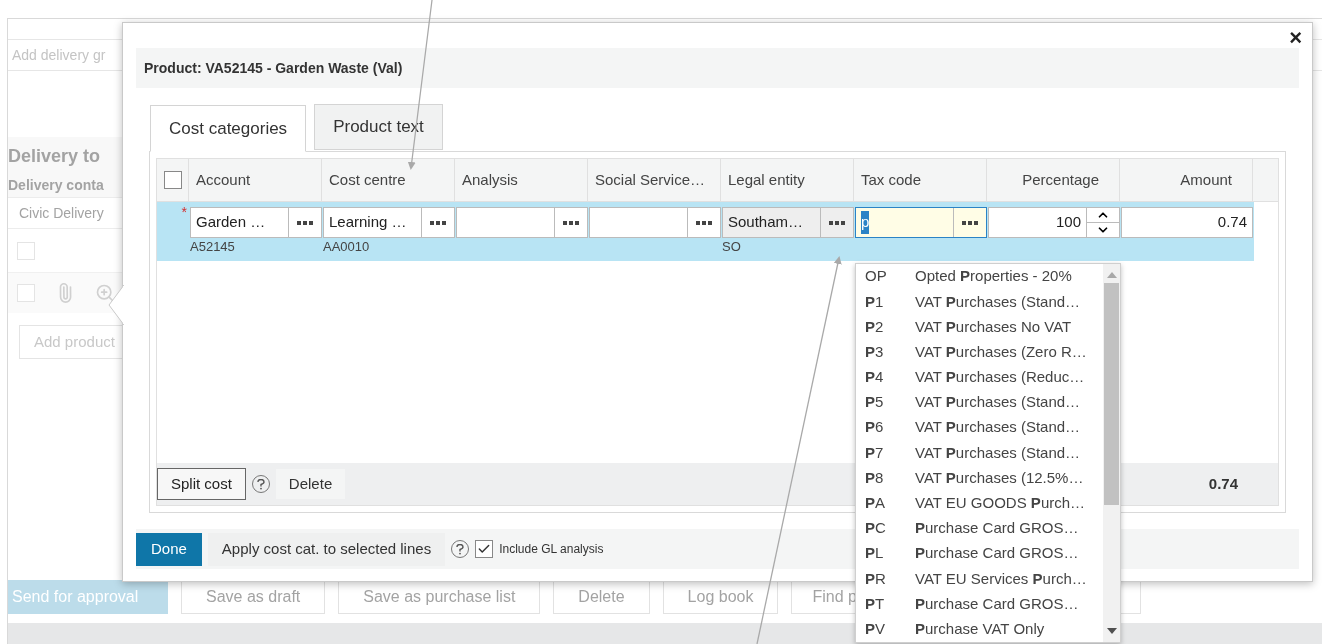 The height and width of the screenshot is (644, 1322). What do you see at coordinates (223, 180) in the screenshot?
I see `column-header: Account` at bounding box center [223, 180].